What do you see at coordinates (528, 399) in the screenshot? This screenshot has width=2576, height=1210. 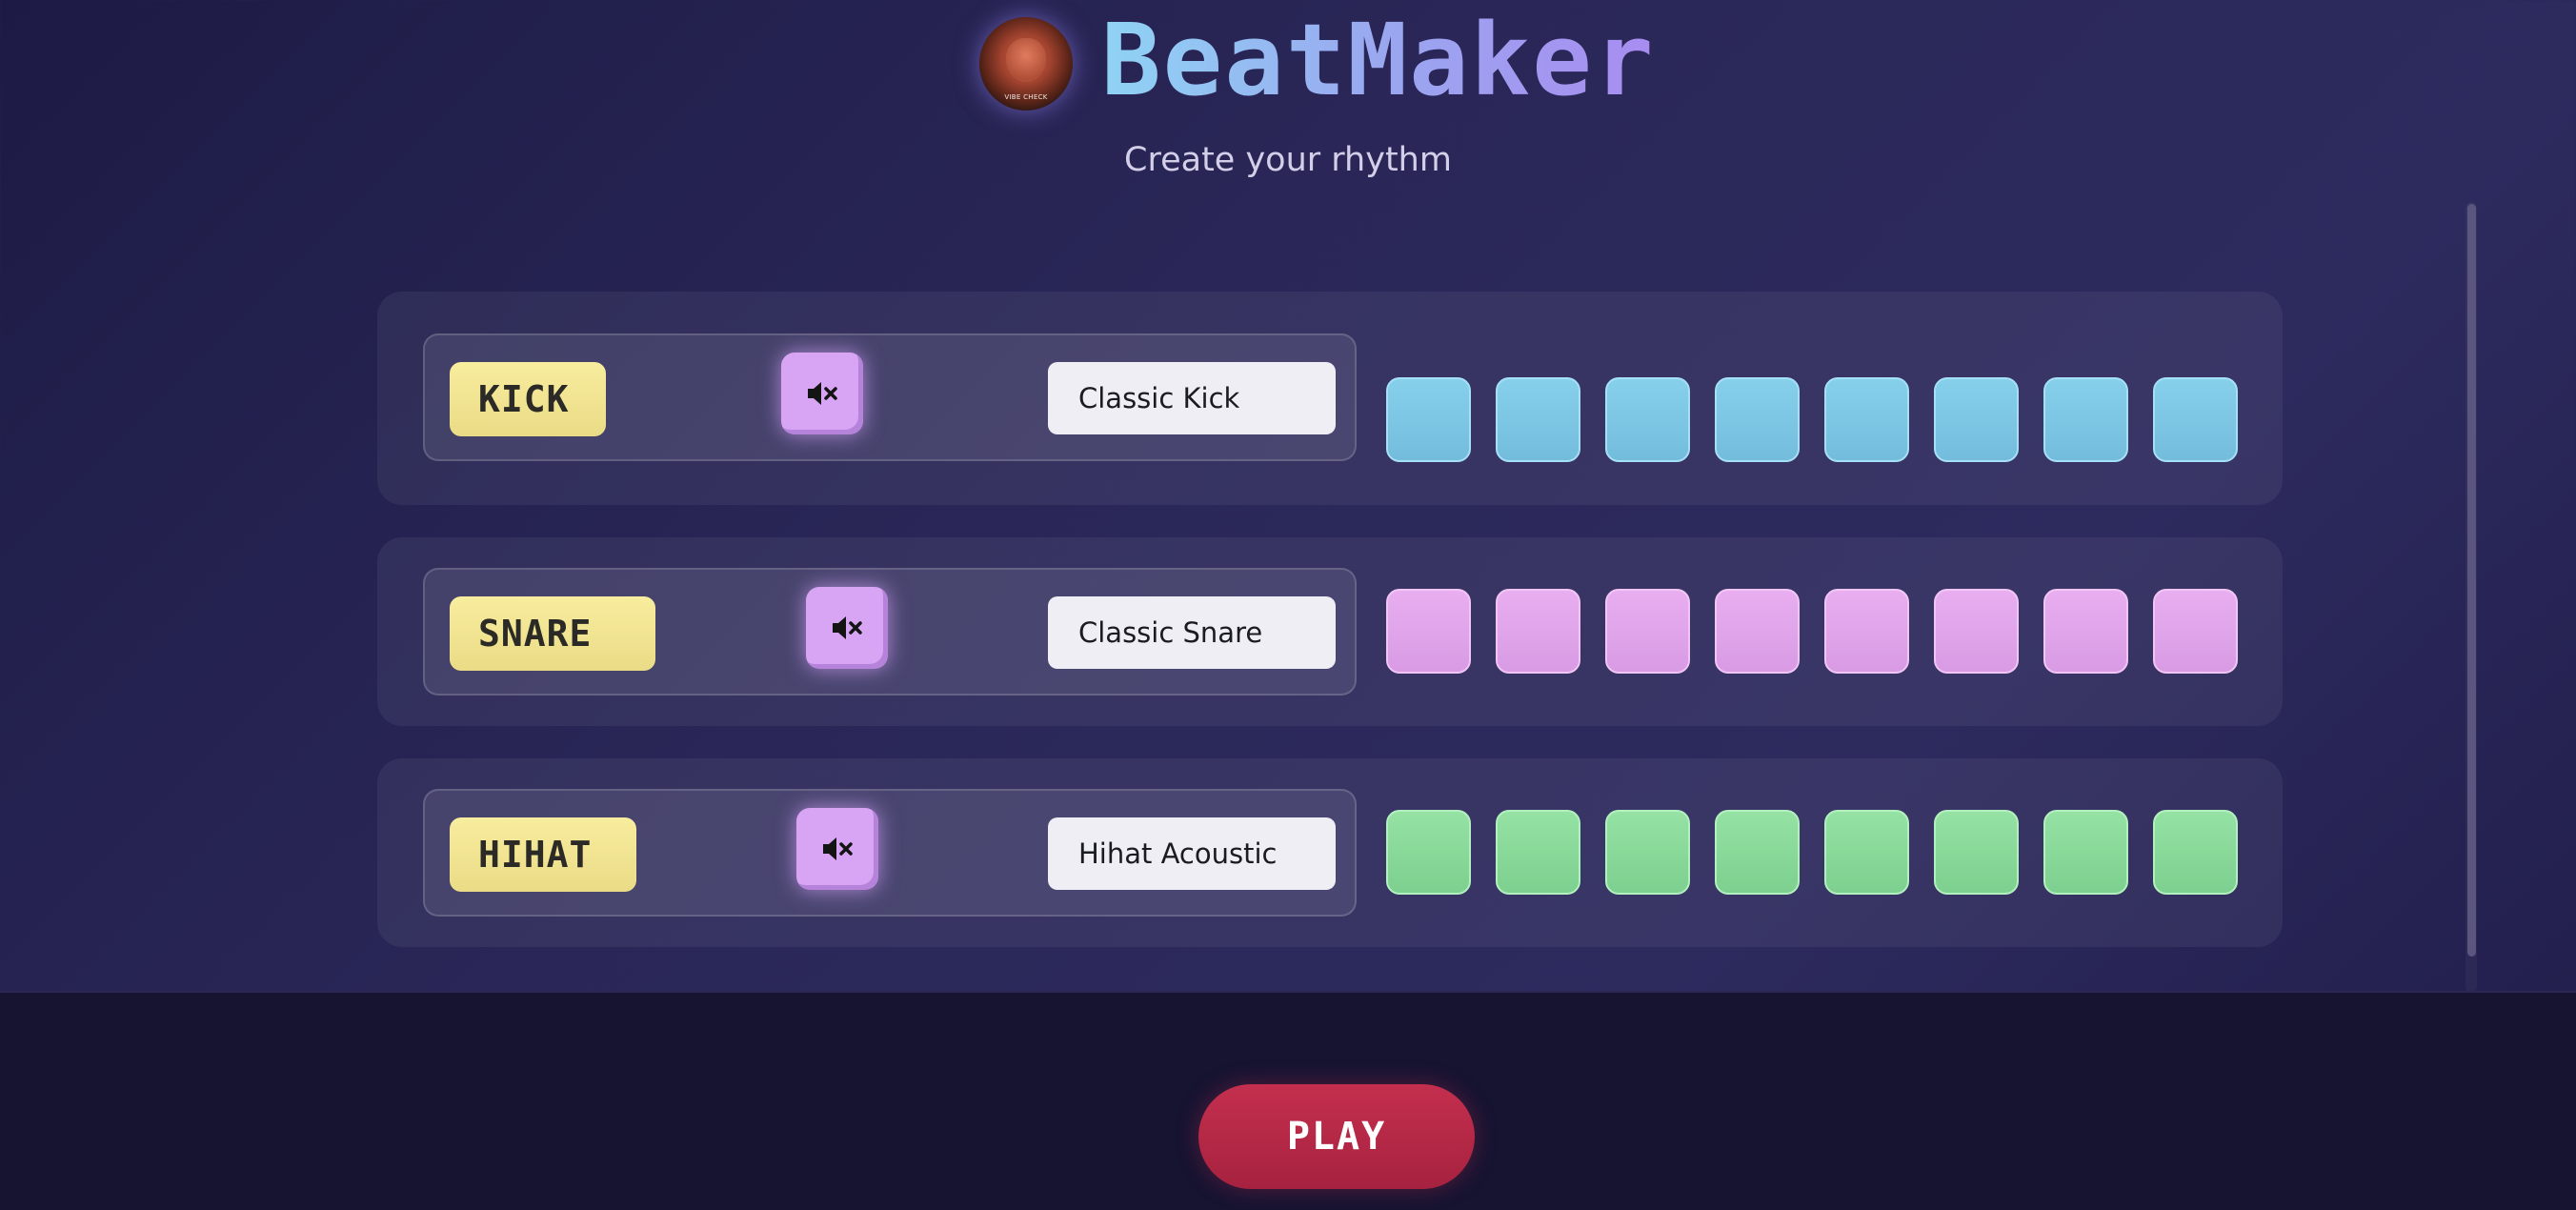 I see `track-label: KICK` at bounding box center [528, 399].